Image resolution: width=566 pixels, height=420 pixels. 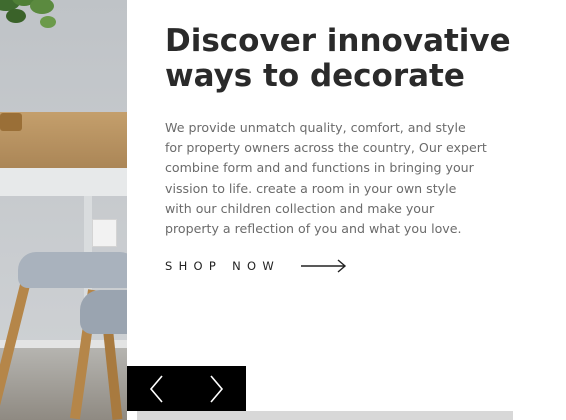 I want to click on slider-controls, so click(x=186, y=388).